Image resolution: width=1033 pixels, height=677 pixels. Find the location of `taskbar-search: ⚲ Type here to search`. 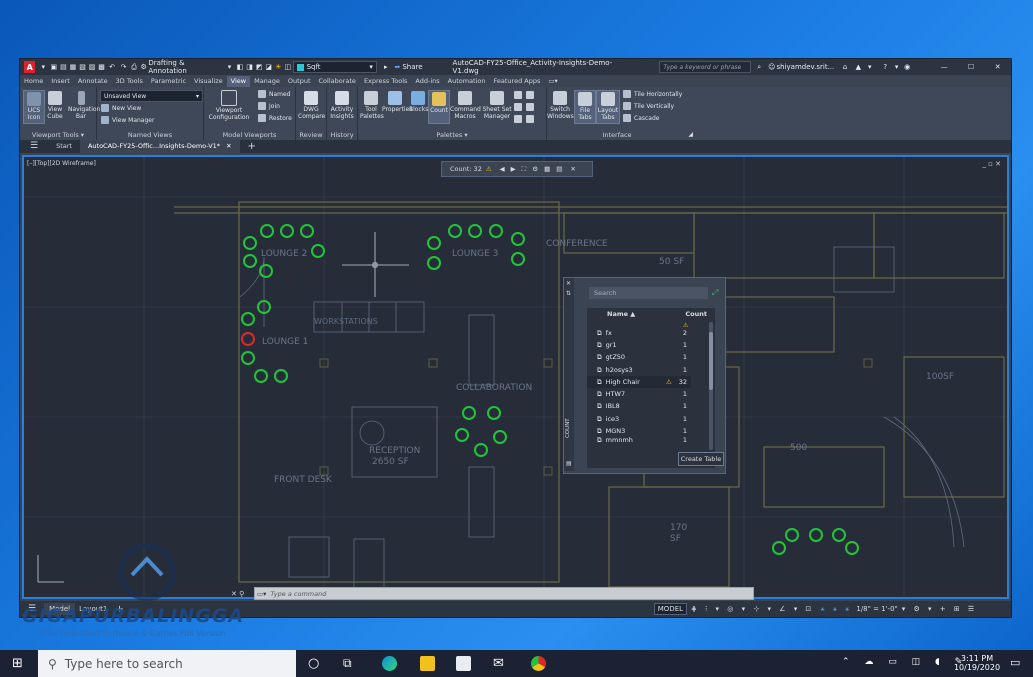

taskbar-search: ⚲ Type here to search is located at coordinates (167, 663).